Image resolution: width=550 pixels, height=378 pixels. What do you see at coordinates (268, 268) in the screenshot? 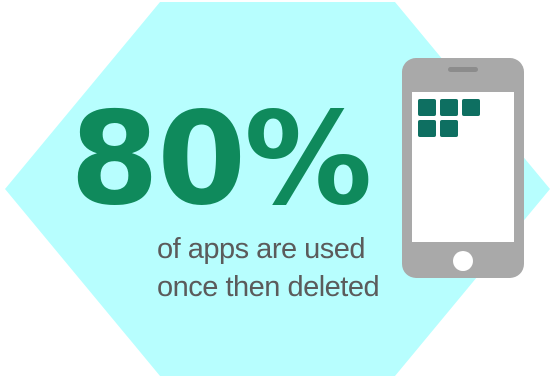
I see `stat-caption: of apps are used once then deleted` at bounding box center [268, 268].